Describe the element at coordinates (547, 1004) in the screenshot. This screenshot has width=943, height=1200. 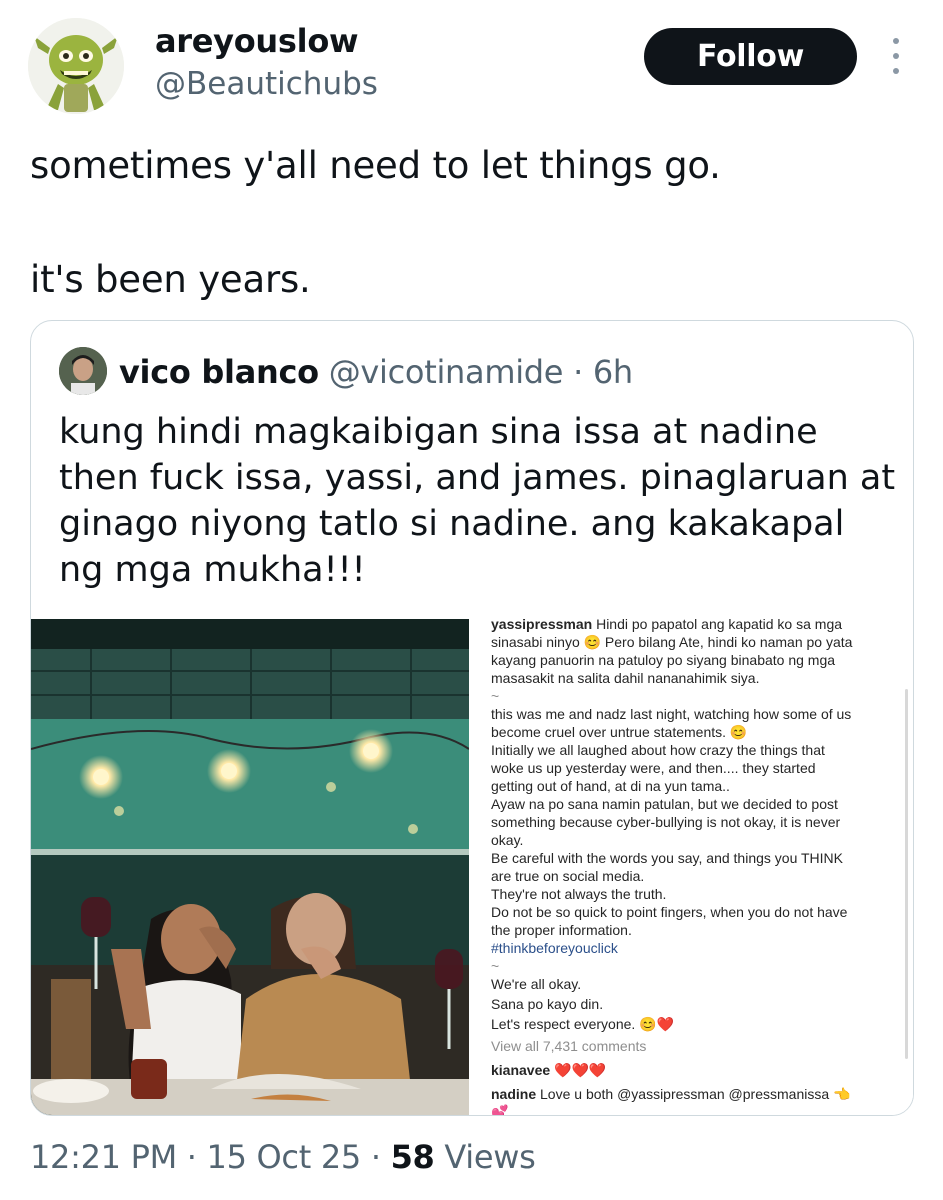
I see `closing-line: Sana po kayo din.` at that location.